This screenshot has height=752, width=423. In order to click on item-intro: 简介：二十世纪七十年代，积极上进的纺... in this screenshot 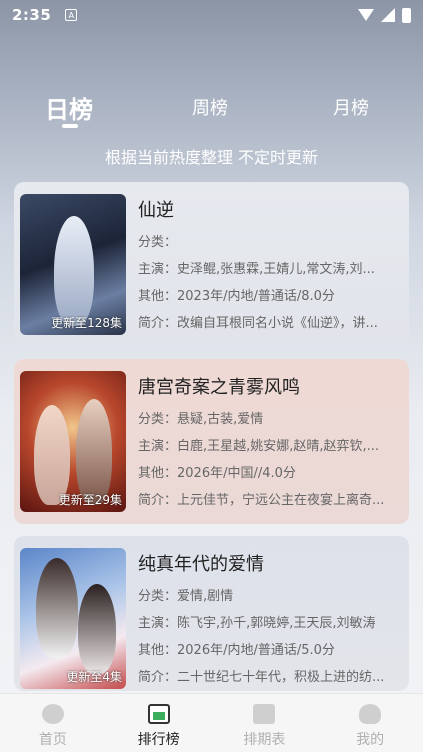, I will do `click(261, 677)`.